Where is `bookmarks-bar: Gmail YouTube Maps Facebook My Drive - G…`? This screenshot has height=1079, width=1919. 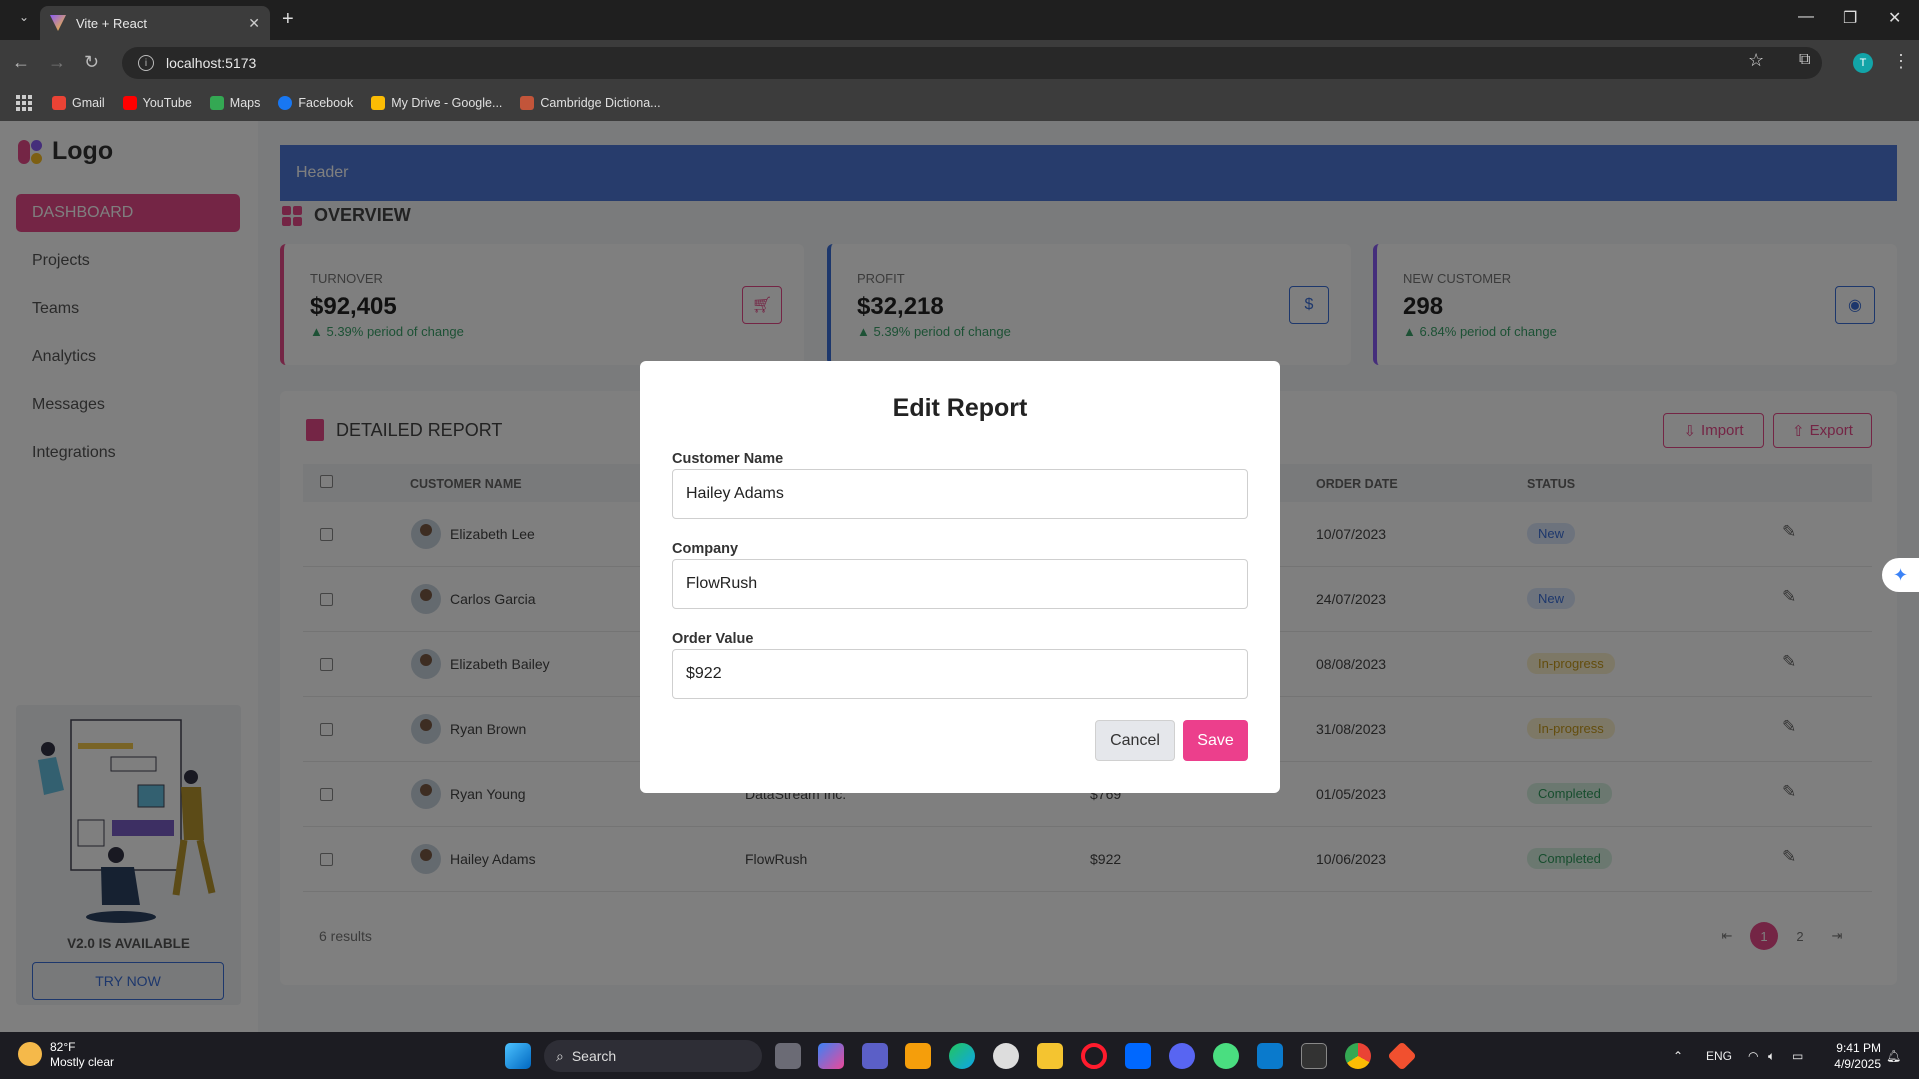
bookmarks-bar: Gmail YouTube Maps Facebook My Drive - G… is located at coordinates (959, 102).